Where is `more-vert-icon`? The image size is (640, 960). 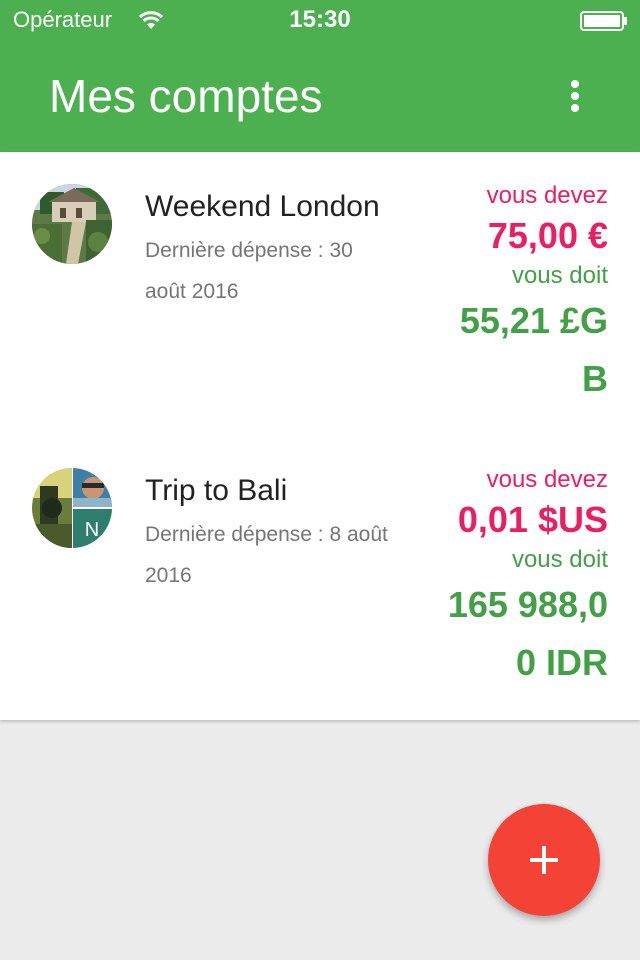 more-vert-icon is located at coordinates (575, 96).